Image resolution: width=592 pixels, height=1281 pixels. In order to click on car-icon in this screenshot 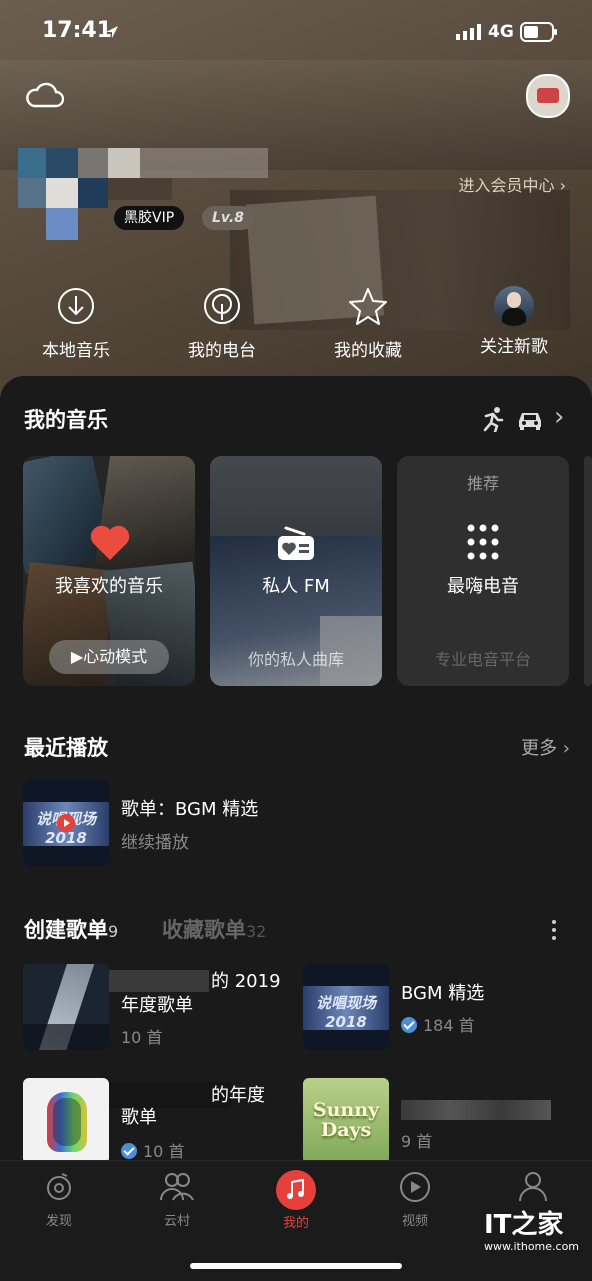, I will do `click(530, 419)`.